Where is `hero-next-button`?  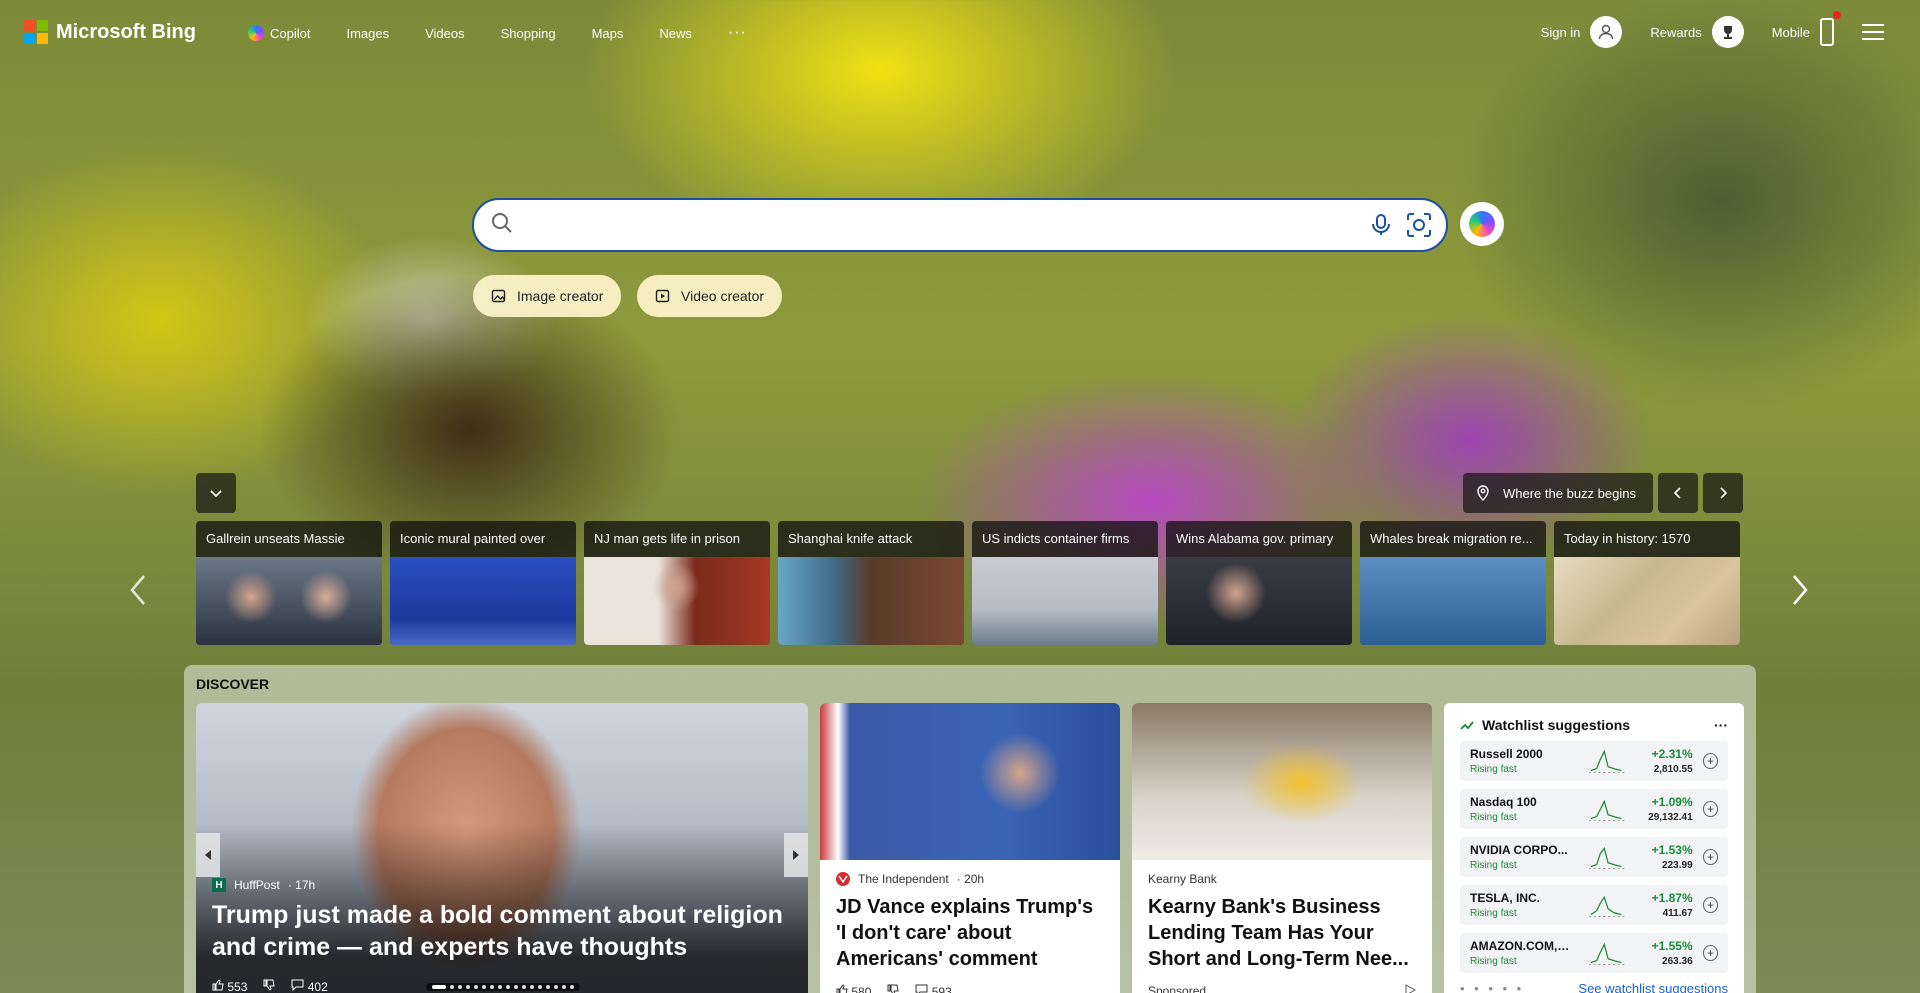 hero-next-button is located at coordinates (796, 855).